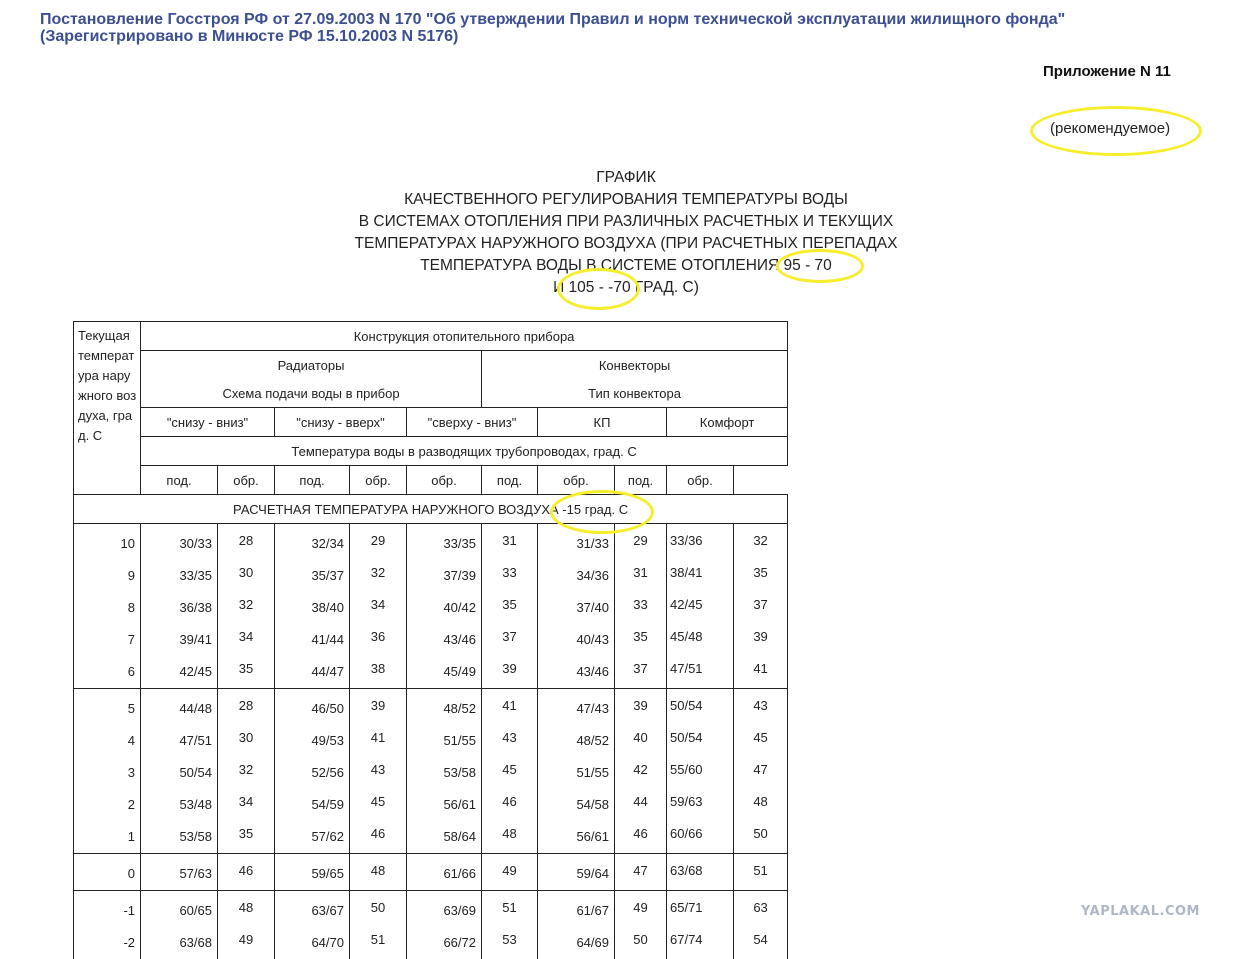 The image size is (1244, 959). Describe the element at coordinates (641, 773) in the screenshot. I see `table-cell: 42` at that location.